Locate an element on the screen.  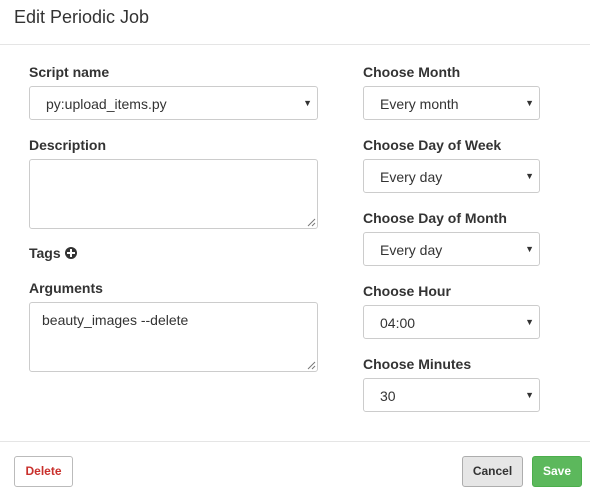
modal-title: Edit Periodic Job is located at coordinates (82, 17).